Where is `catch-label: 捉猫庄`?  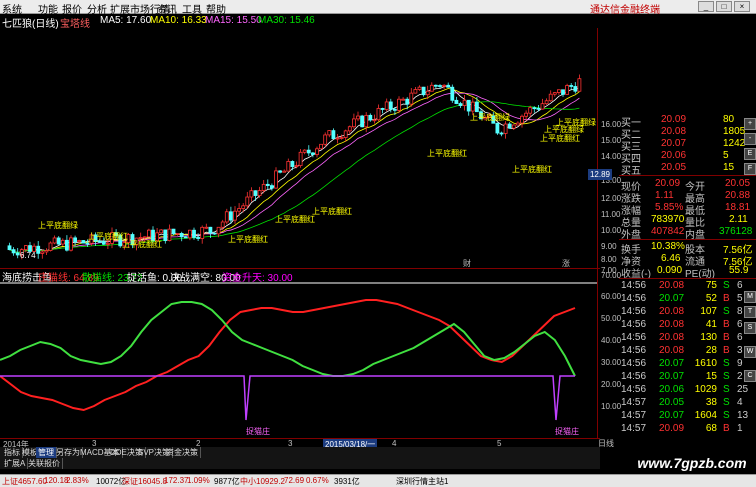
catch-label: 捉猫庄 is located at coordinates (567, 431).